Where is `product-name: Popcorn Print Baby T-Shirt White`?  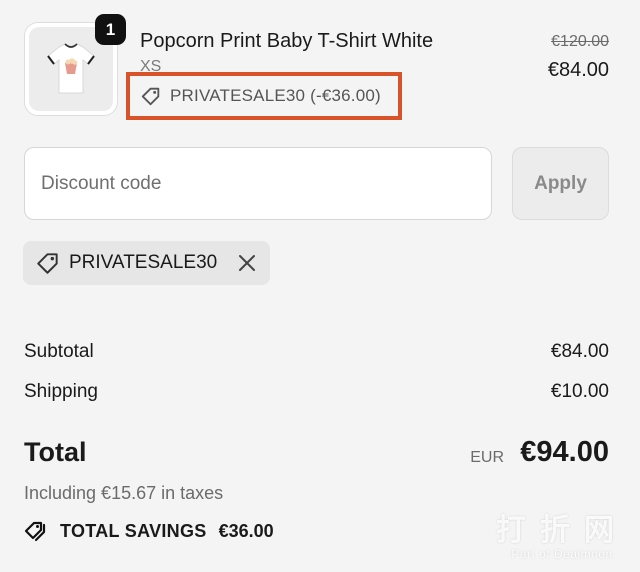
product-name: Popcorn Print Baby T-Shirt White is located at coordinates (287, 41).